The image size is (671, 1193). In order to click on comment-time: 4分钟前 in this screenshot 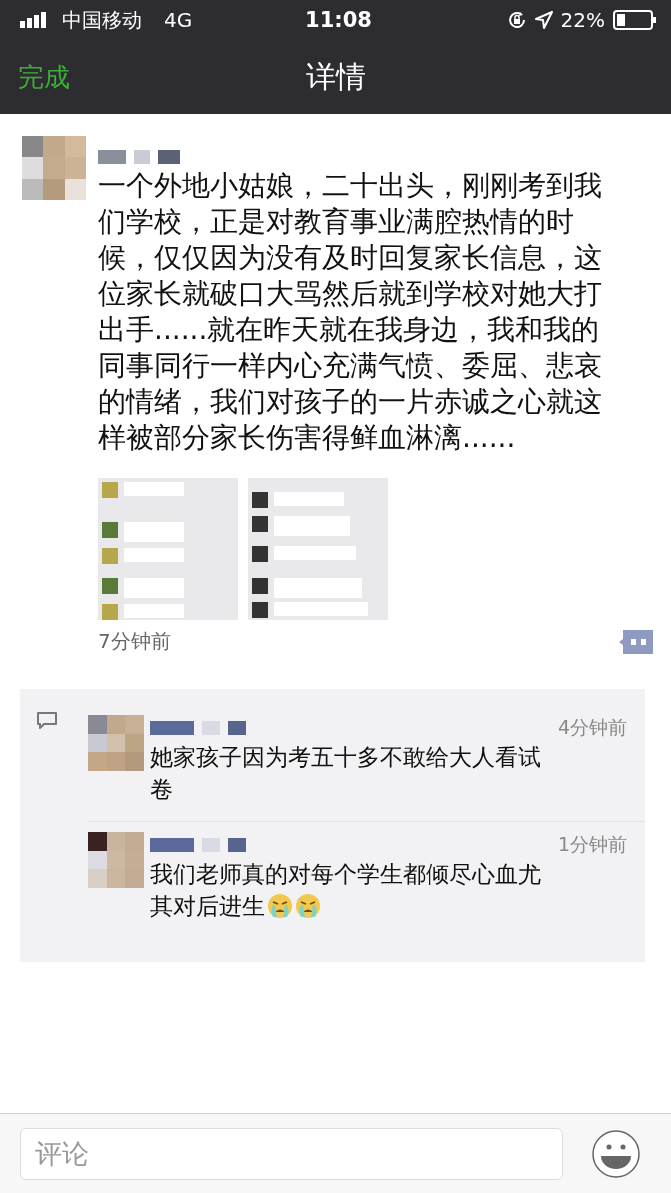, I will do `click(592, 727)`.